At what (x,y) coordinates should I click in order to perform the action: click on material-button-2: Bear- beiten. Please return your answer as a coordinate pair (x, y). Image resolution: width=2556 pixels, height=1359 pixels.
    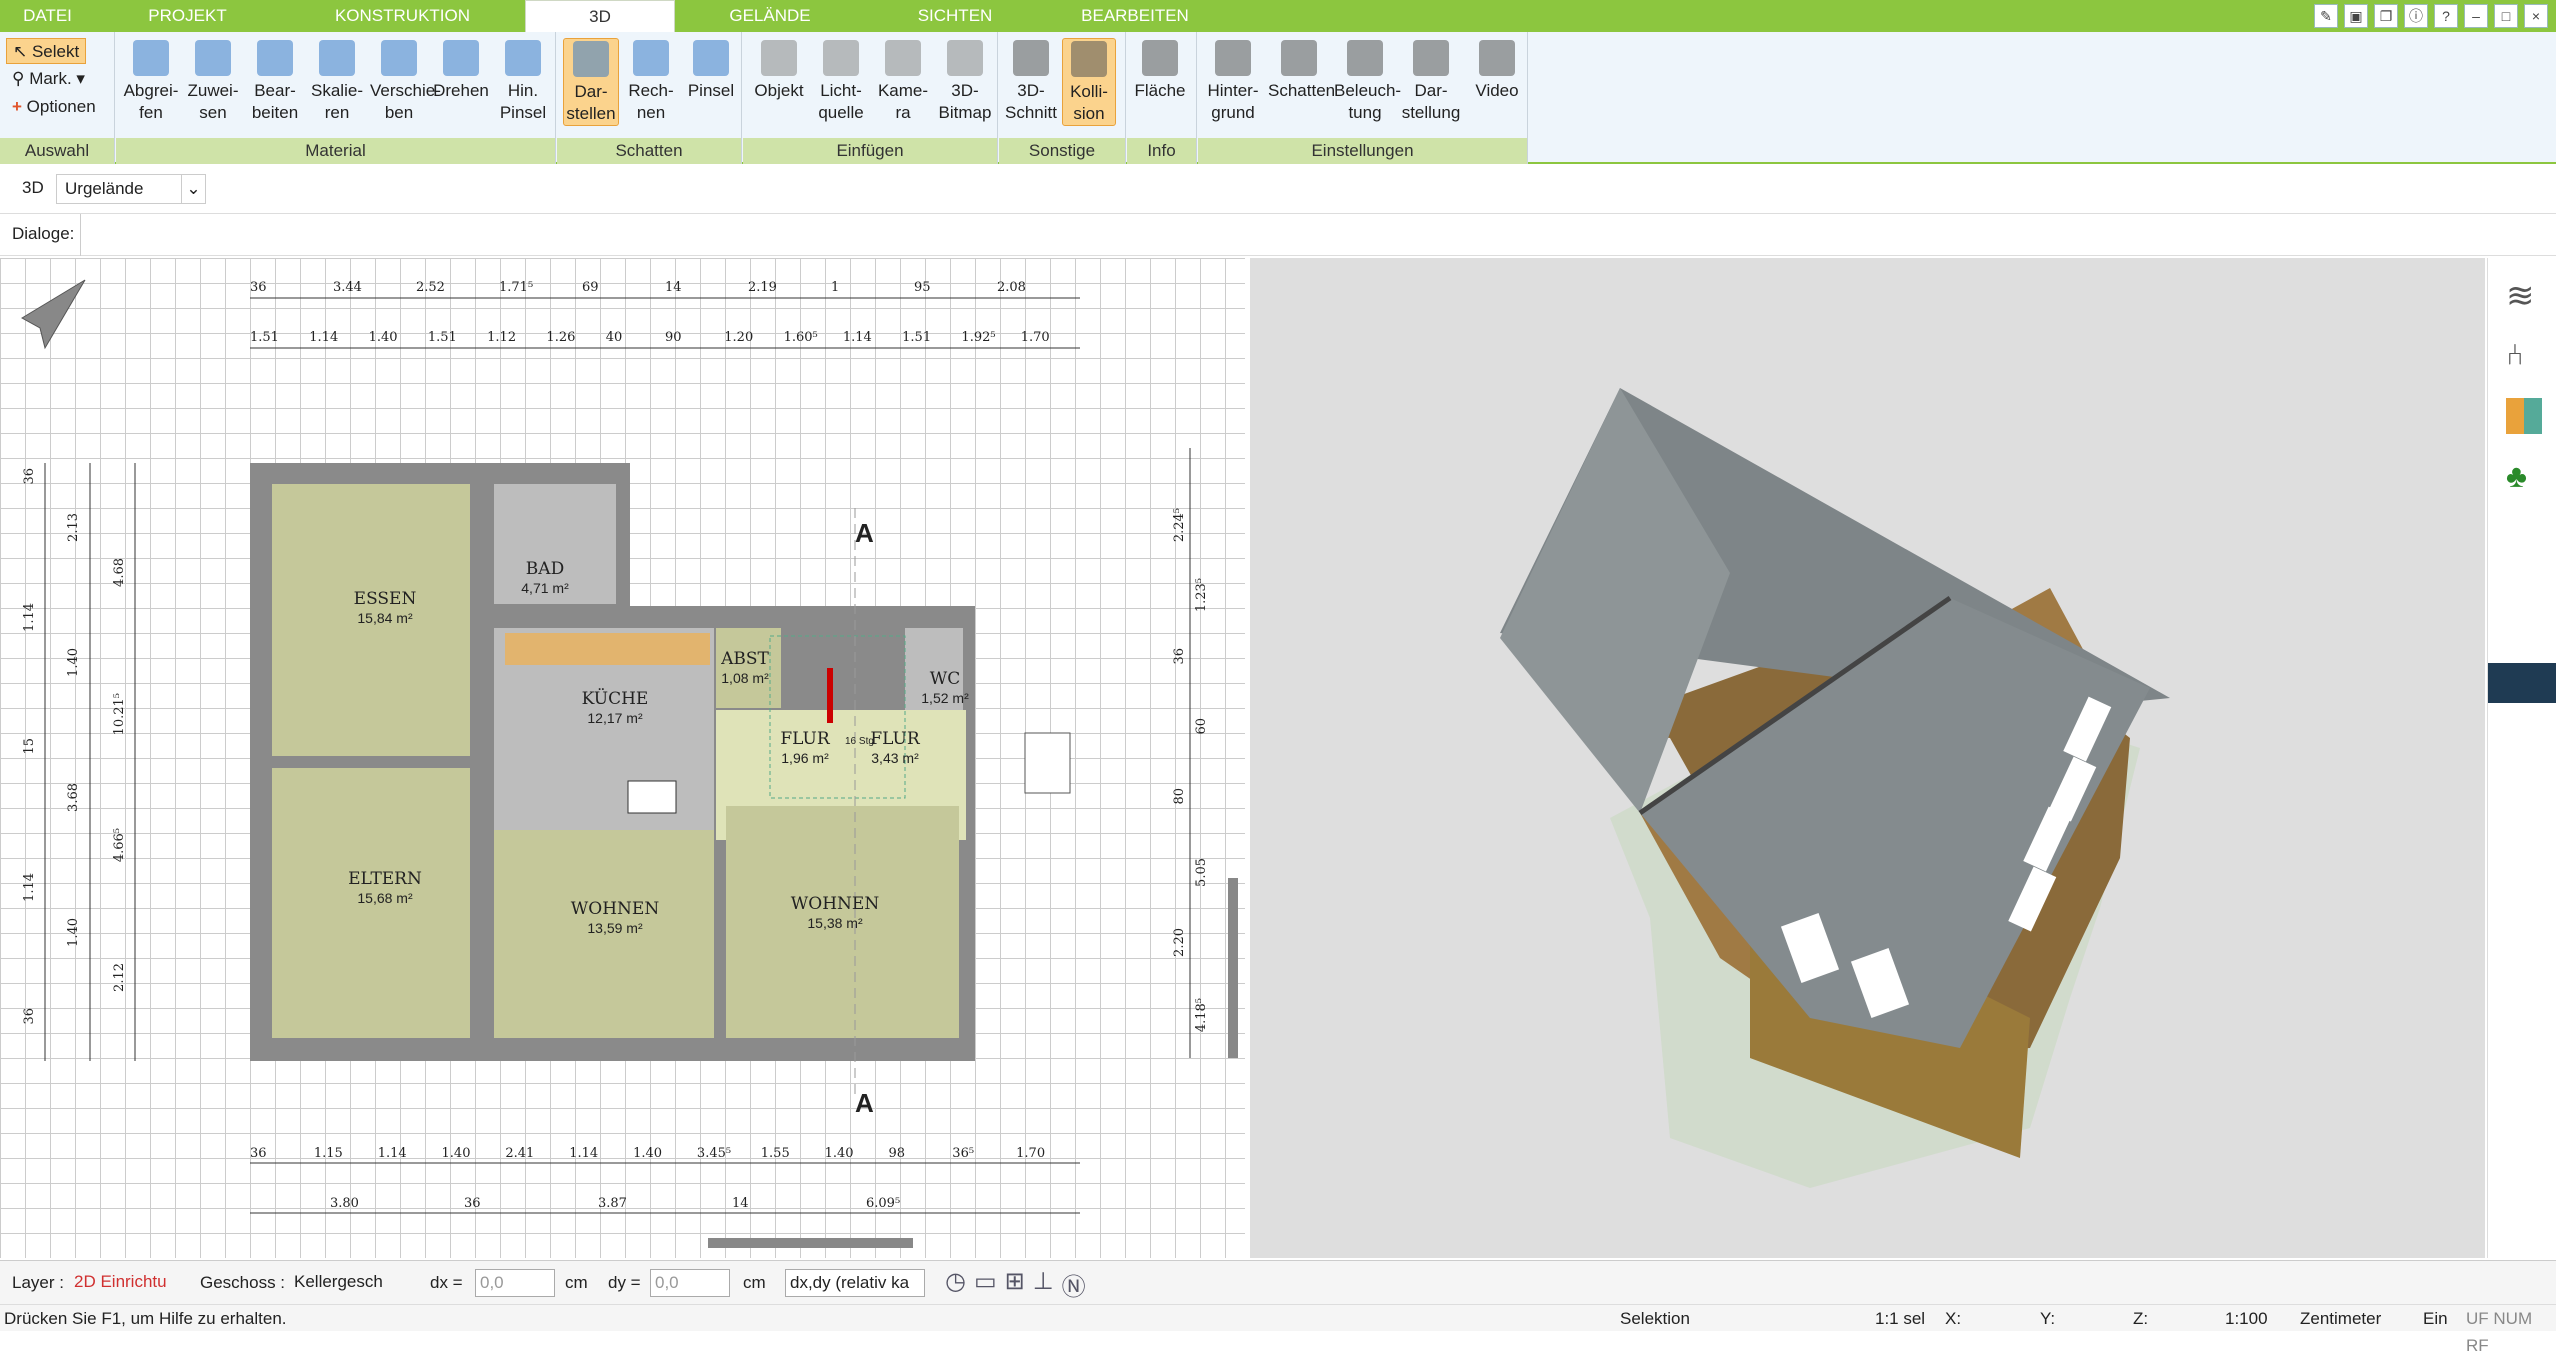
    Looking at the image, I should click on (275, 81).